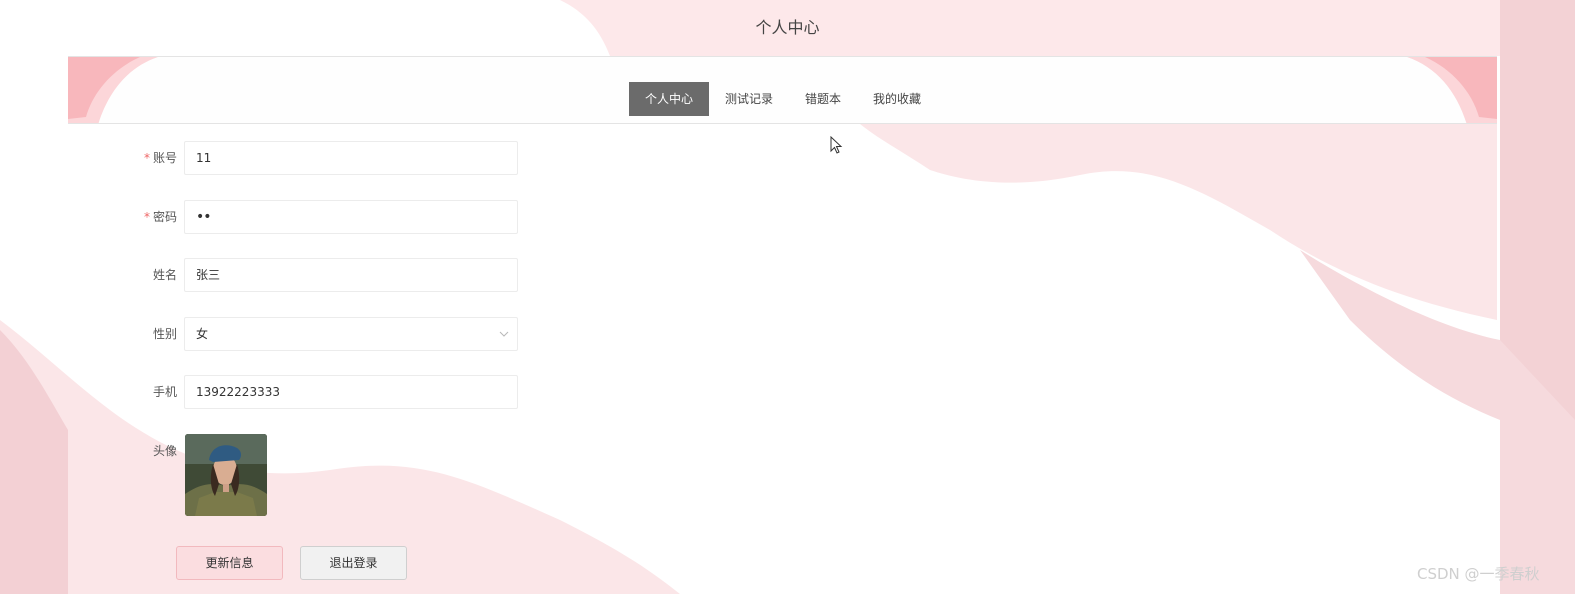 The width and height of the screenshot is (1575, 594). I want to click on name-input: 张三, so click(351, 275).